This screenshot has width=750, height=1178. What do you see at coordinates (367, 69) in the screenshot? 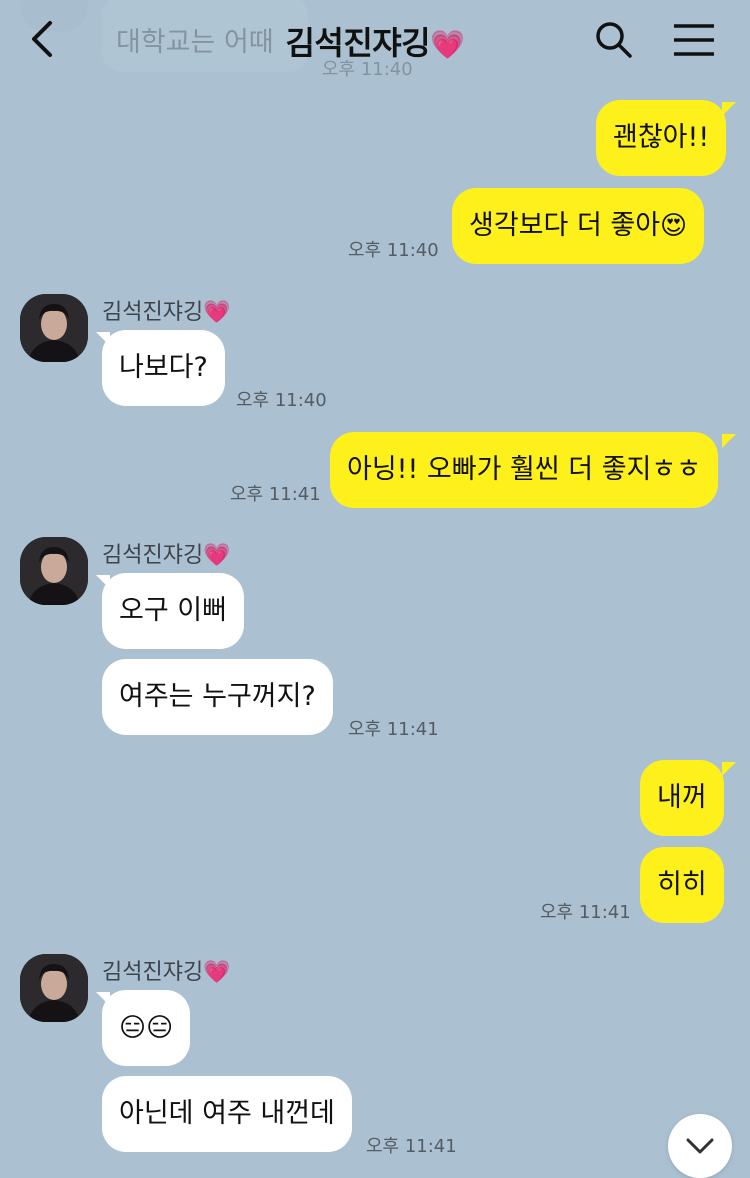
I see `message-time-faded: 오후 11:40` at bounding box center [367, 69].